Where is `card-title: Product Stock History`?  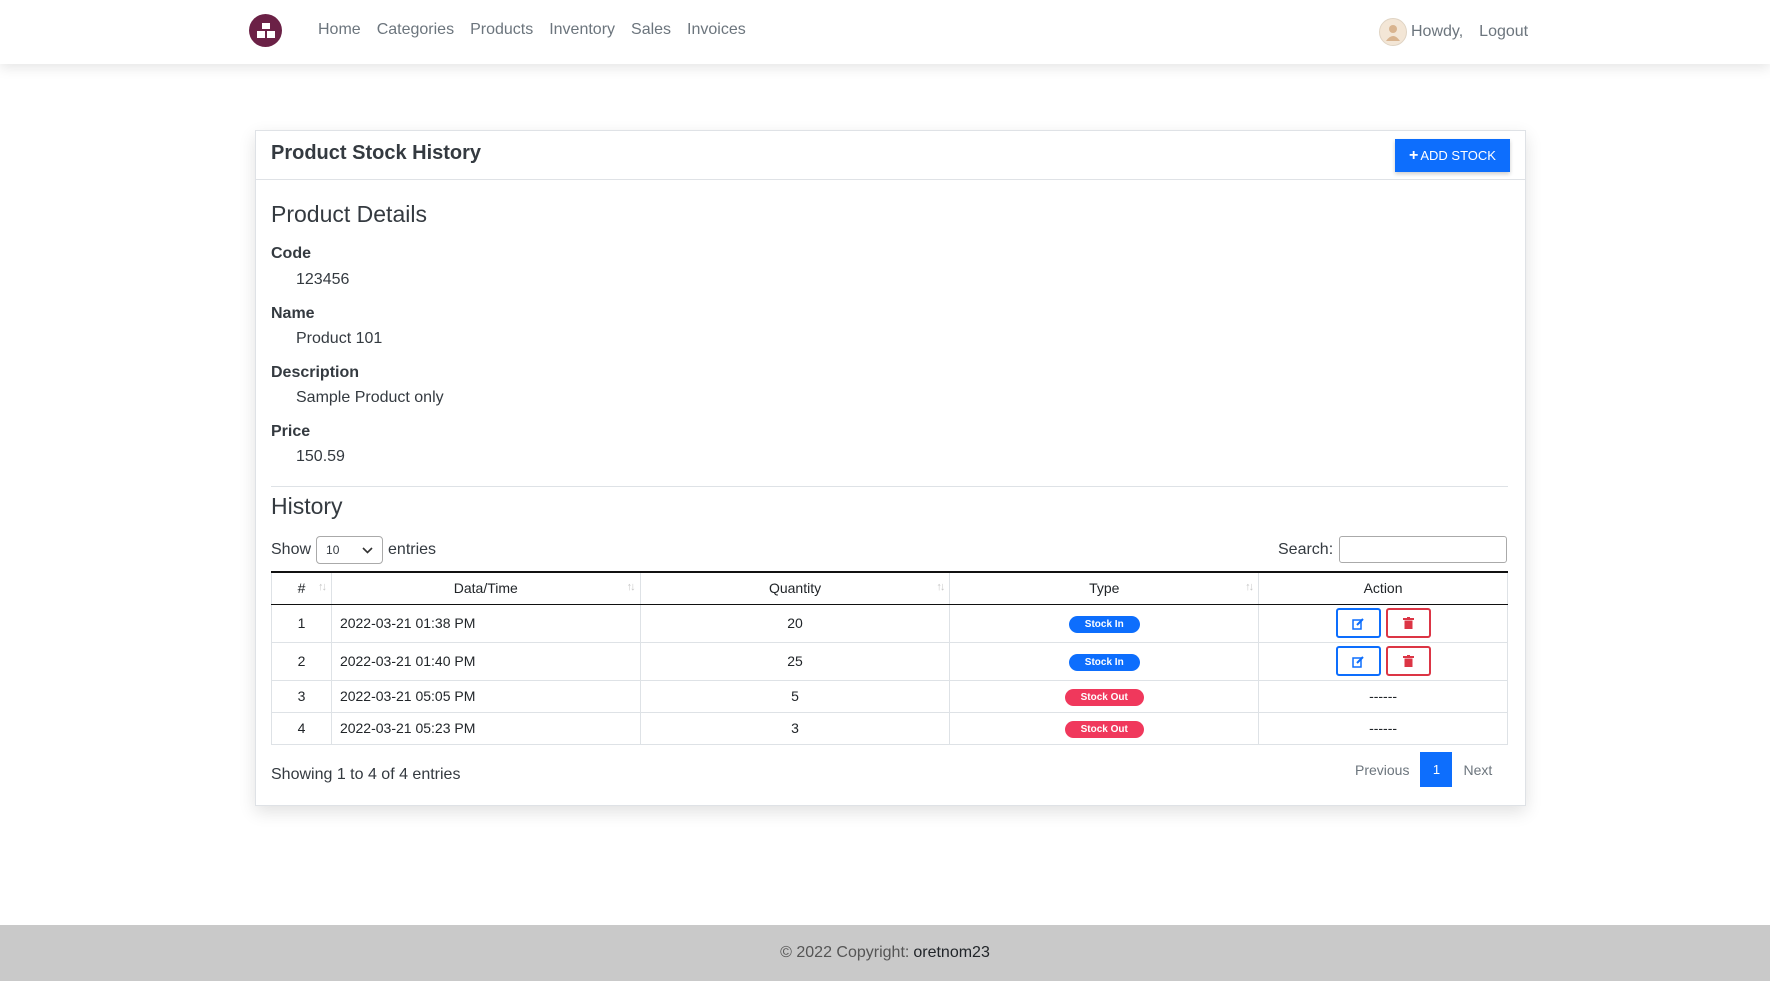
card-title: Product Stock History is located at coordinates (376, 153).